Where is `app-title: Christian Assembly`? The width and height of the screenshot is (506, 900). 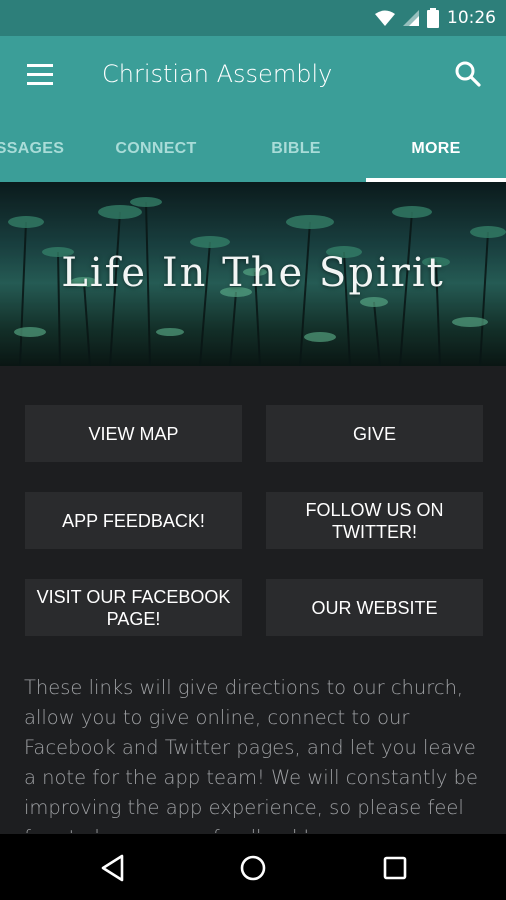 app-title: Christian Assembly is located at coordinates (217, 74).